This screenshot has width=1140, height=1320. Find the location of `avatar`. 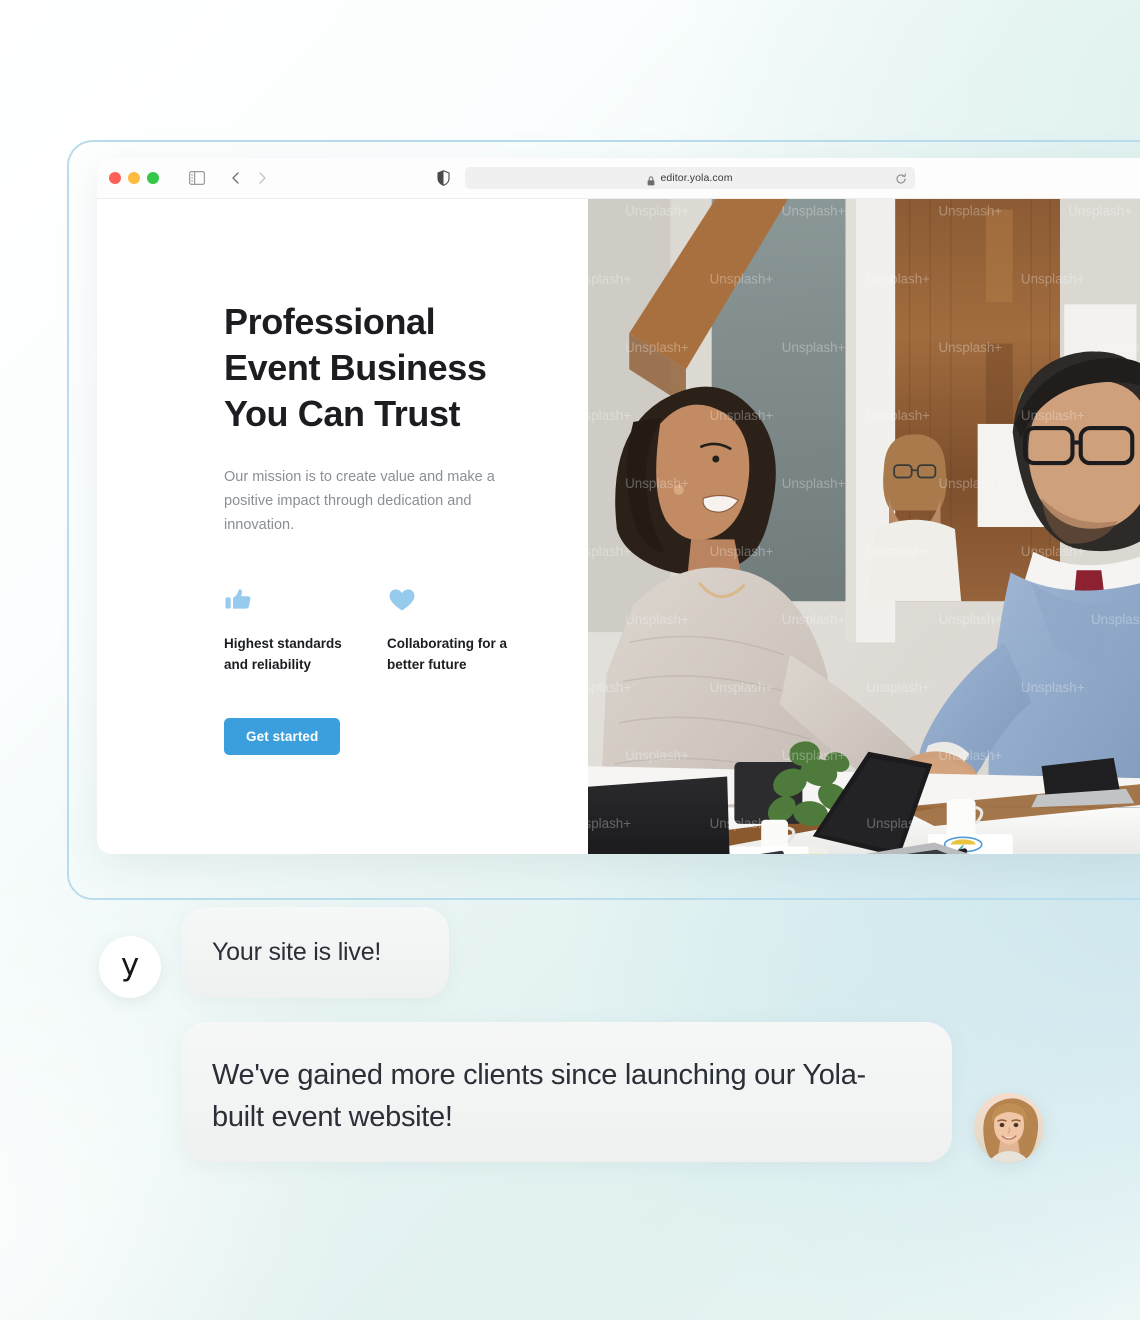

avatar is located at coordinates (1009, 1128).